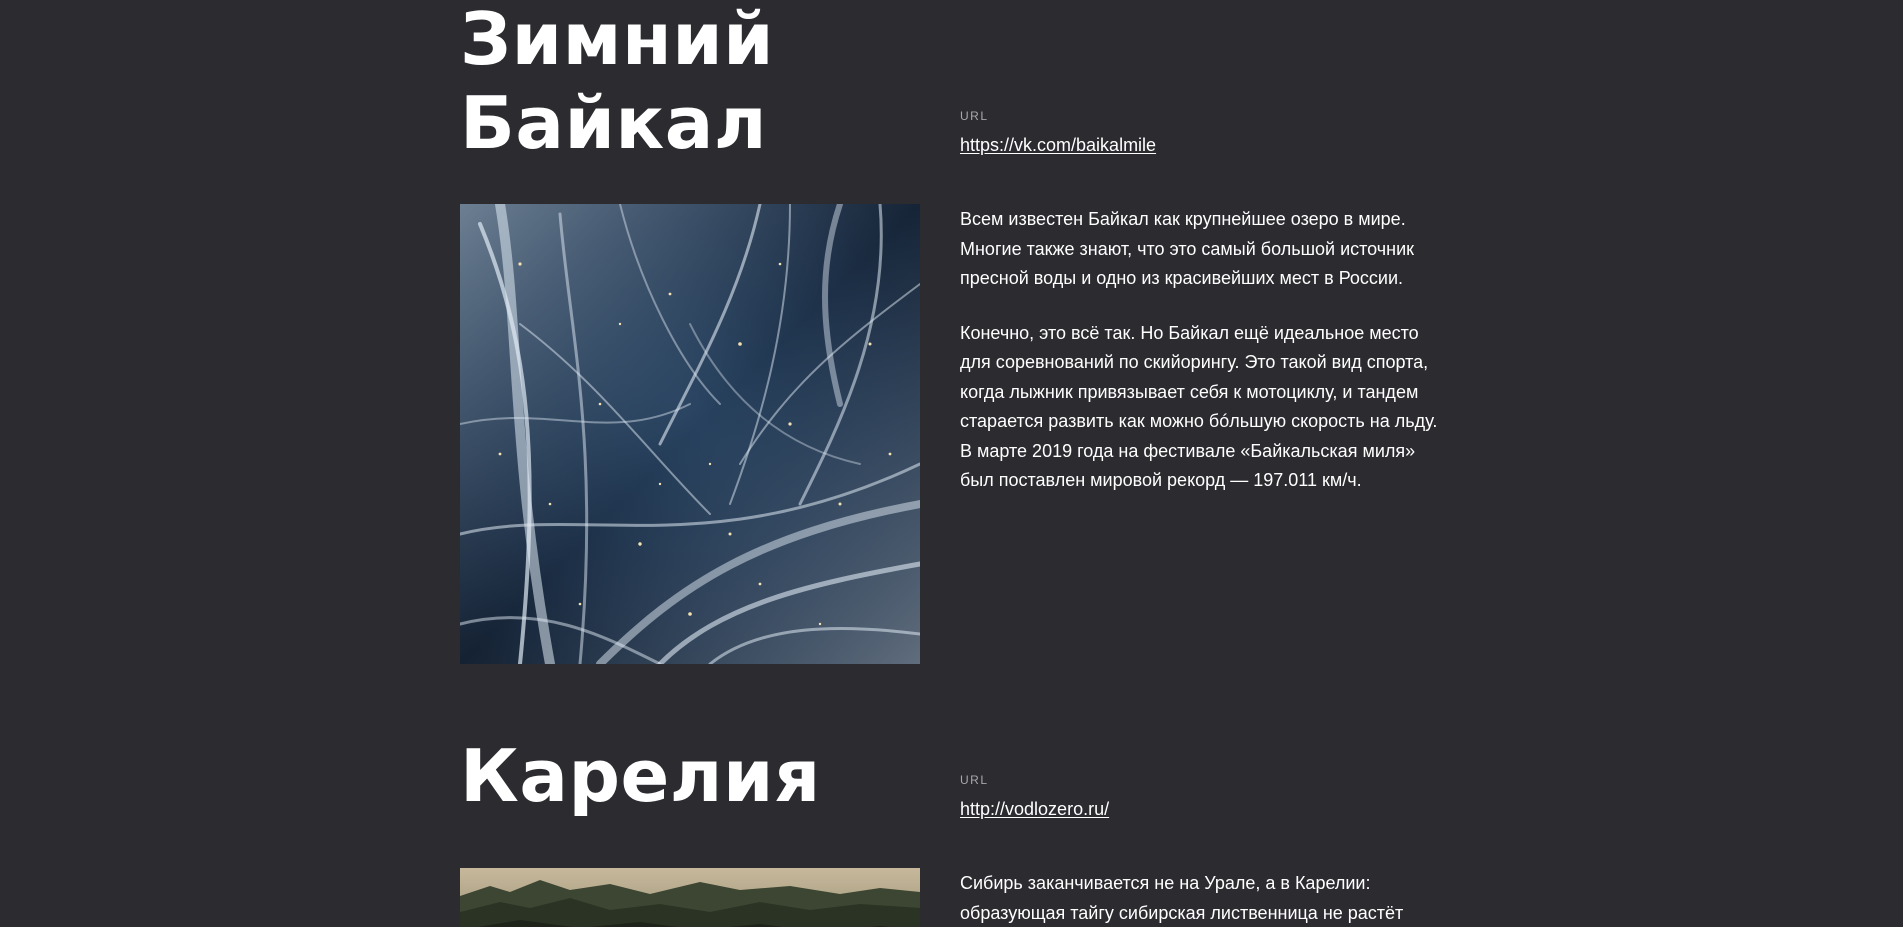 This screenshot has width=1903, height=927. Describe the element at coordinates (690, 434) in the screenshot. I see `ice-photo` at that location.